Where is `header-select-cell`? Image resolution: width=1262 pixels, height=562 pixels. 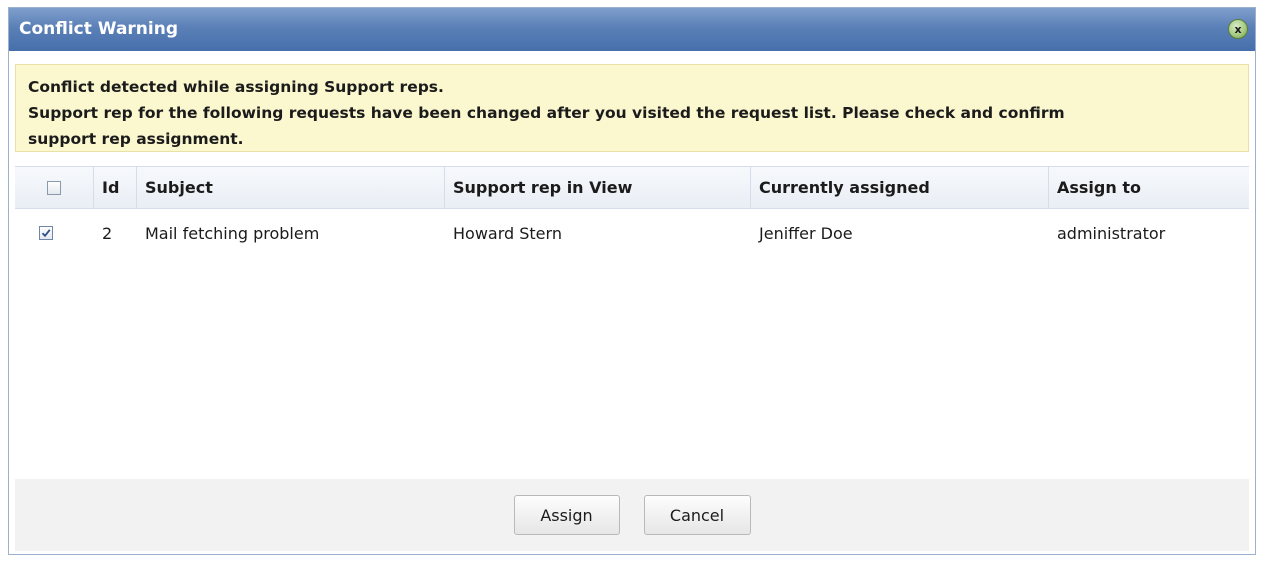
header-select-cell is located at coordinates (54, 187).